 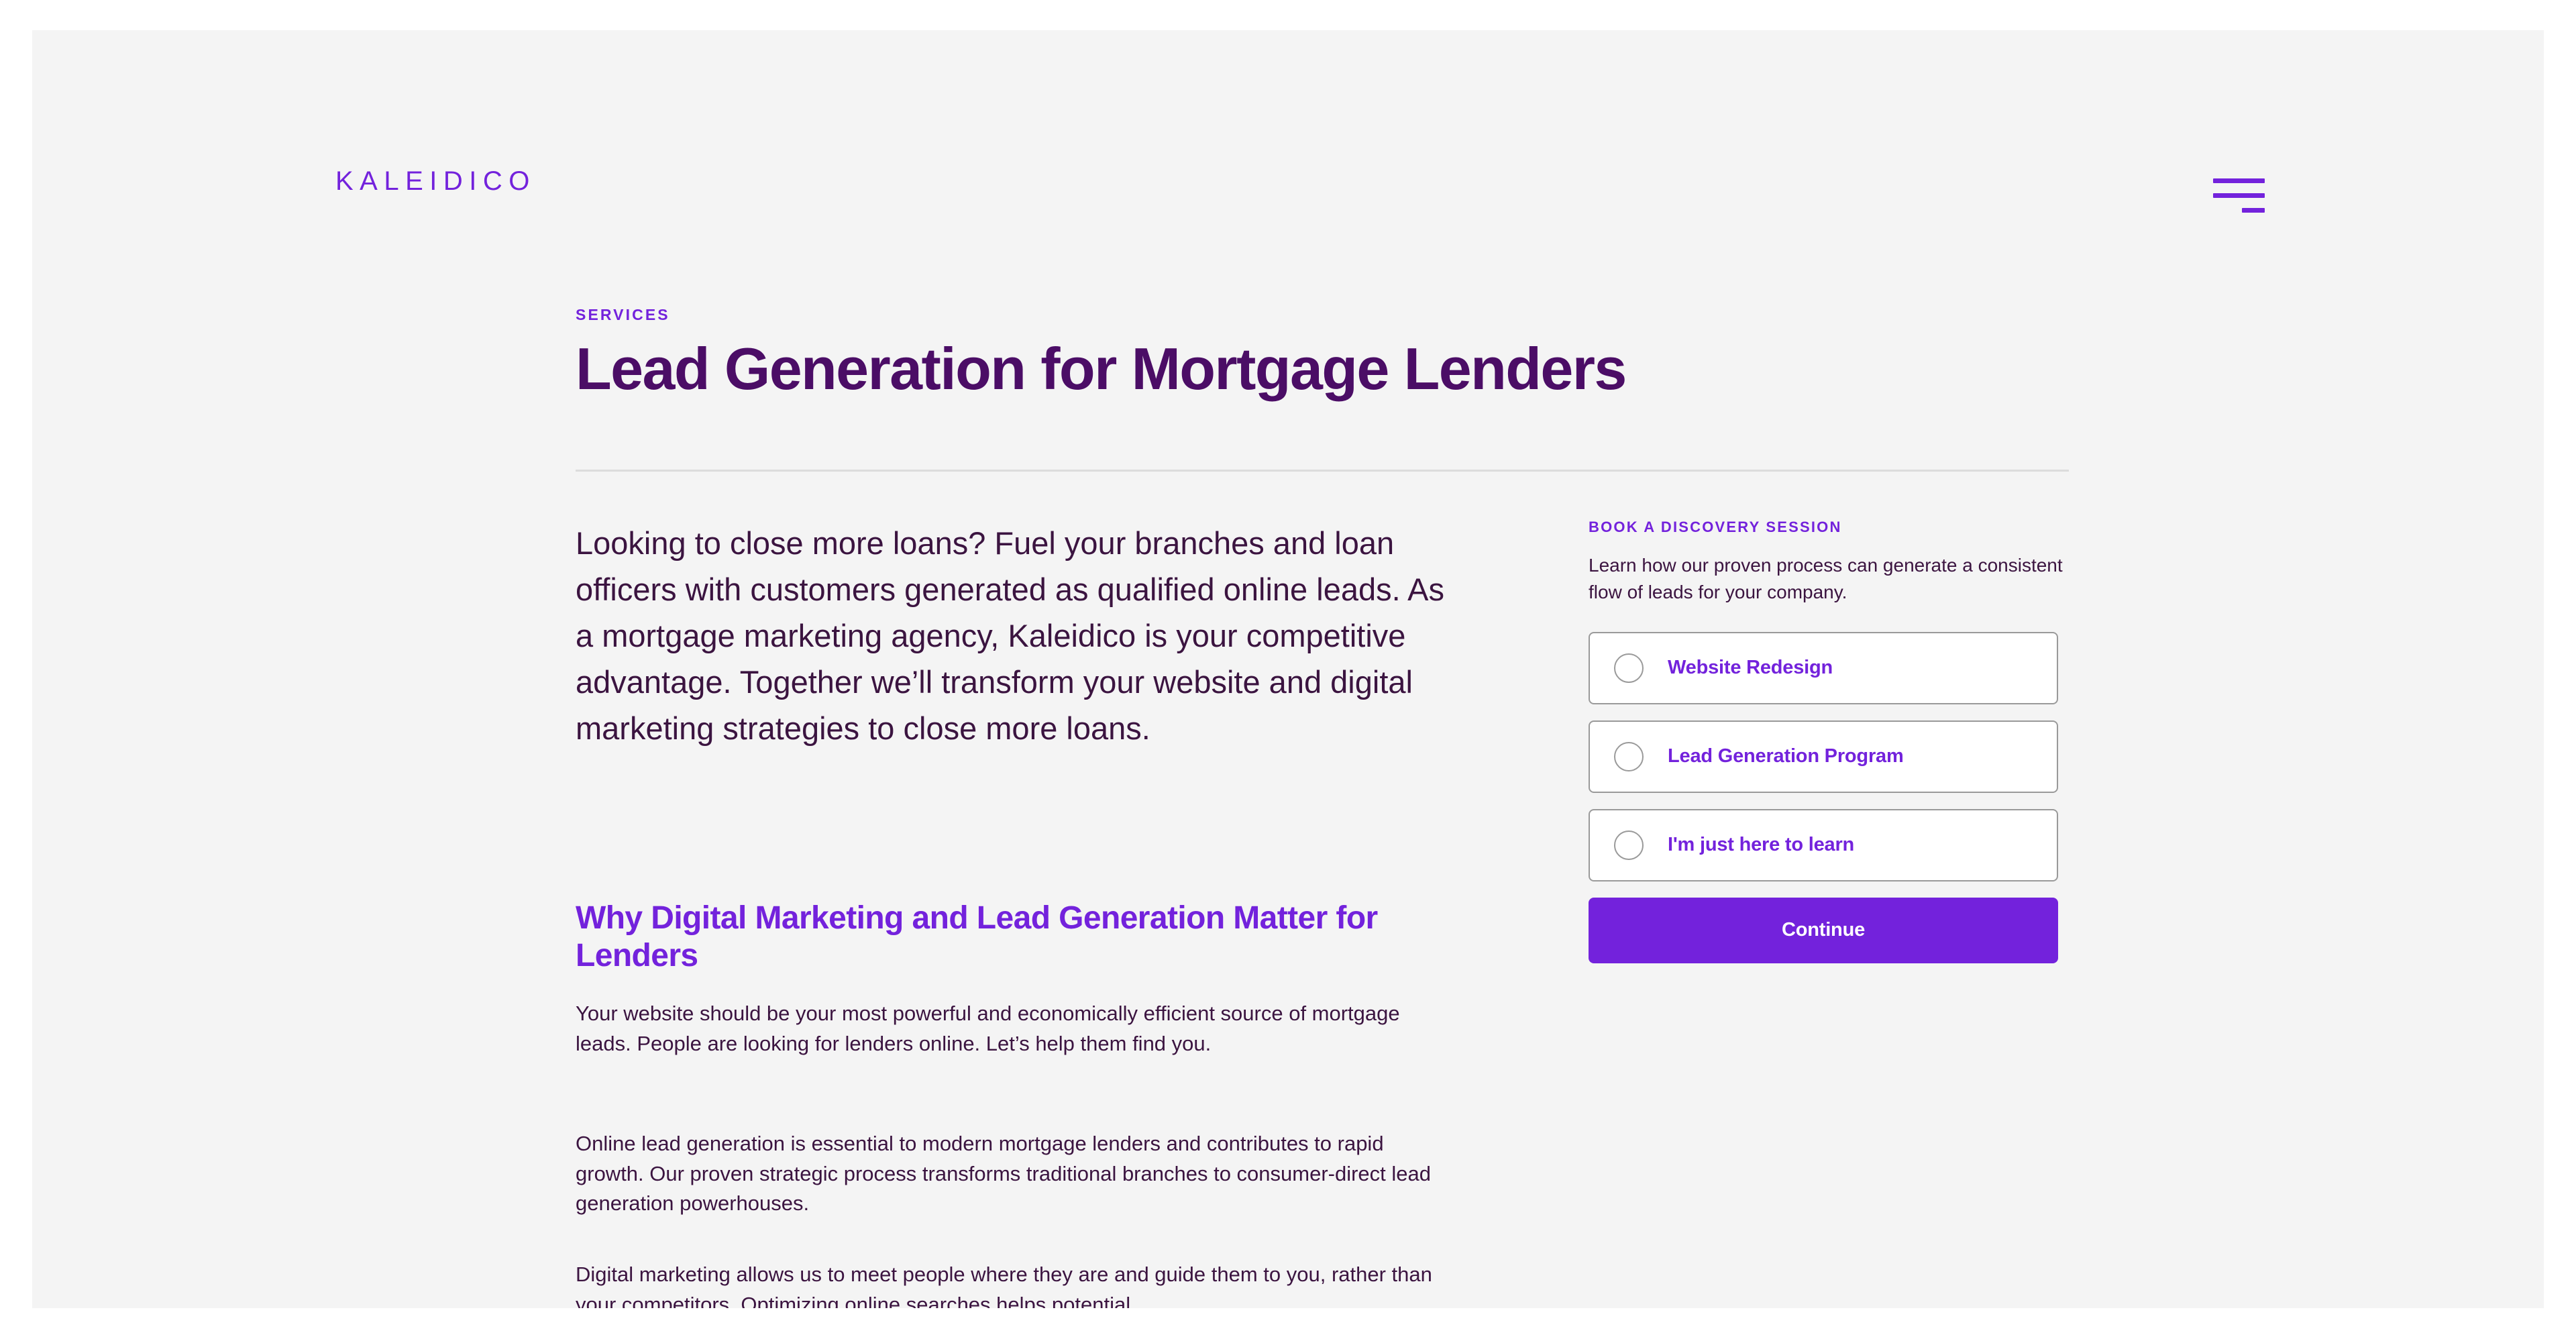 I want to click on option-label: Website Redesign, so click(x=1750, y=668).